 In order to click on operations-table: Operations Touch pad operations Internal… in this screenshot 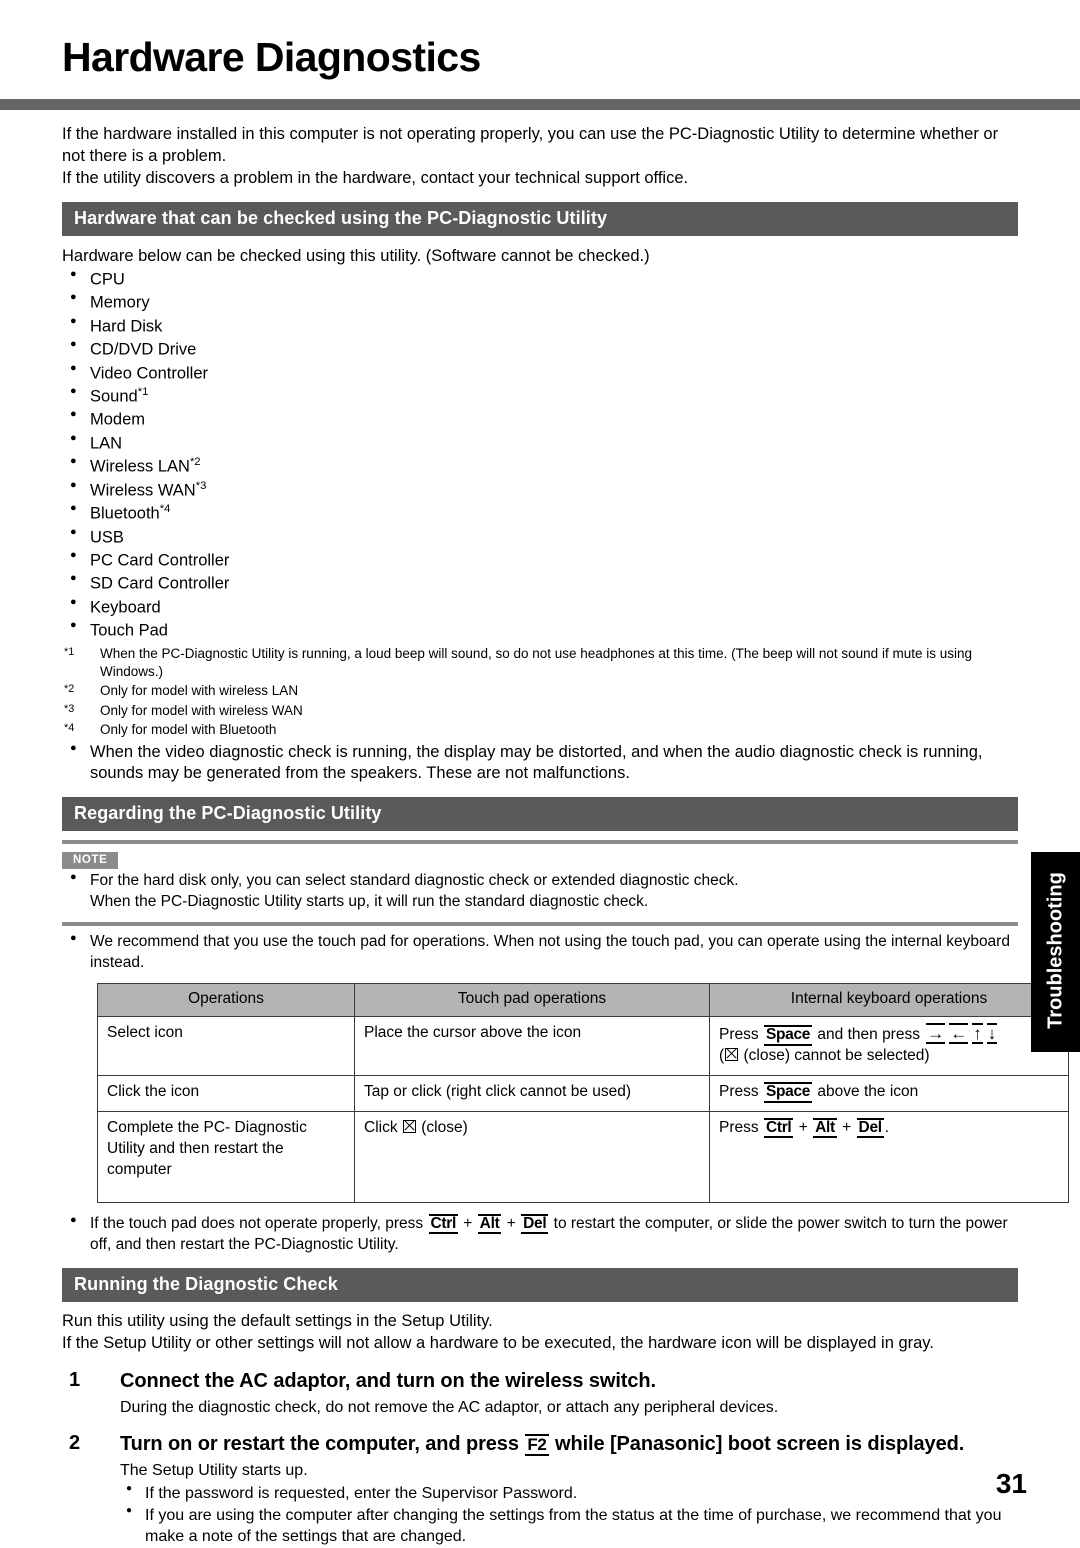, I will do `click(583, 1093)`.